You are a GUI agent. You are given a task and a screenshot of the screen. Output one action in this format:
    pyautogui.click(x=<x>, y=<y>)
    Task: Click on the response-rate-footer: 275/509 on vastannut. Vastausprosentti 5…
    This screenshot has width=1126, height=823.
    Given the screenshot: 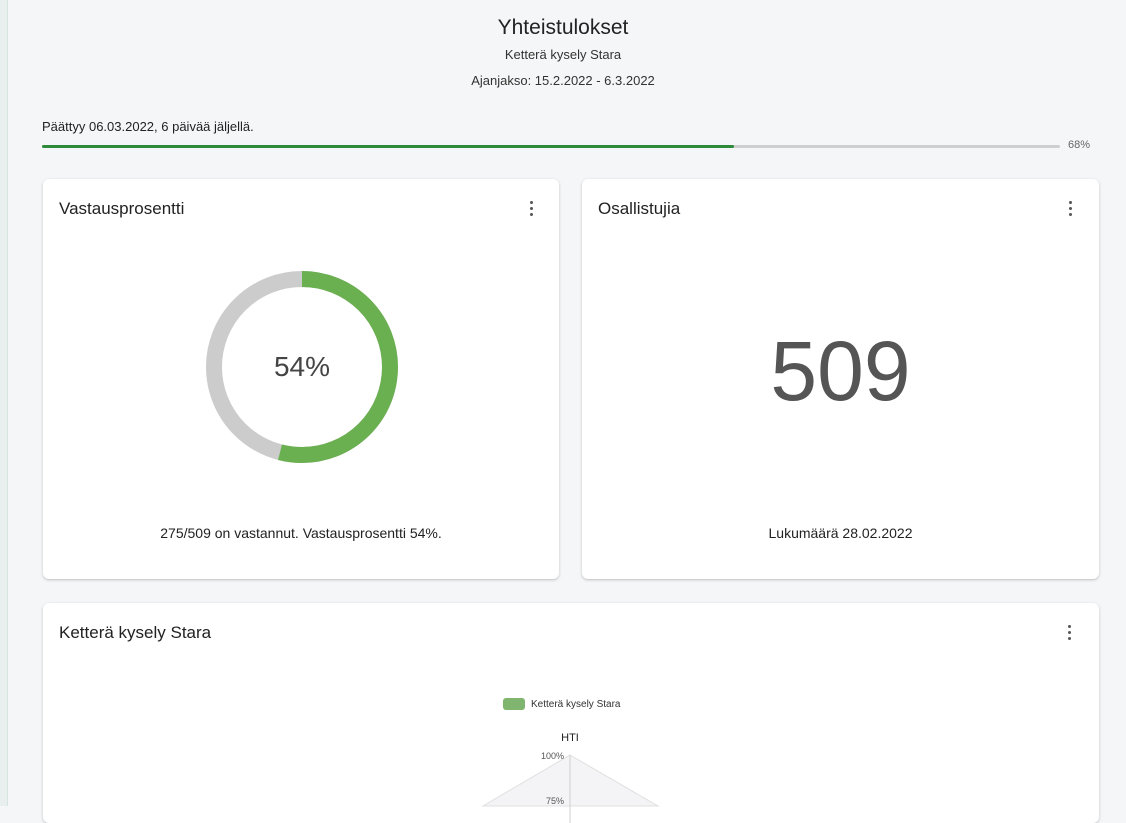 What is the action you would take?
    pyautogui.click(x=301, y=533)
    